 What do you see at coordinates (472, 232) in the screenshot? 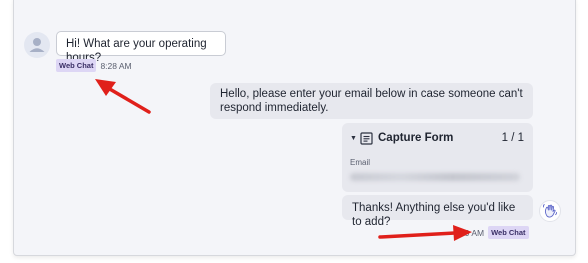
I see `message-timestamp: 29 AM` at bounding box center [472, 232].